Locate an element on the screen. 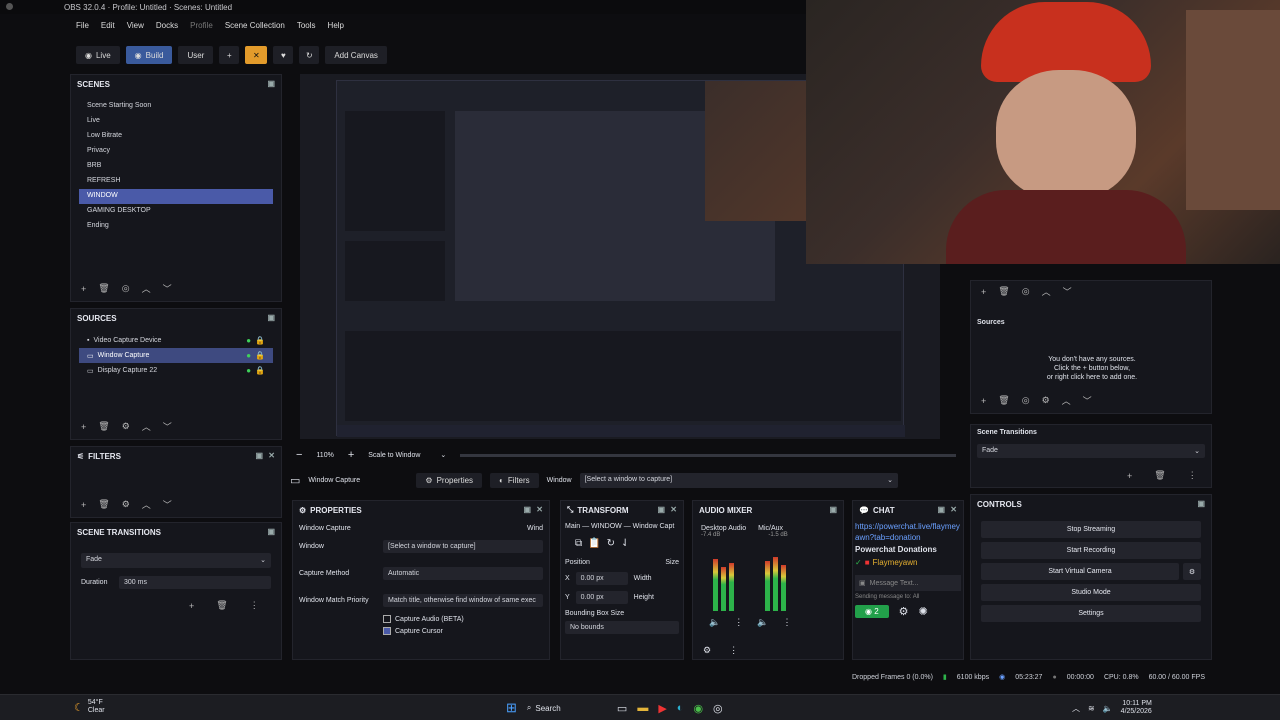  menu-edit: Edit is located at coordinates (108, 27).